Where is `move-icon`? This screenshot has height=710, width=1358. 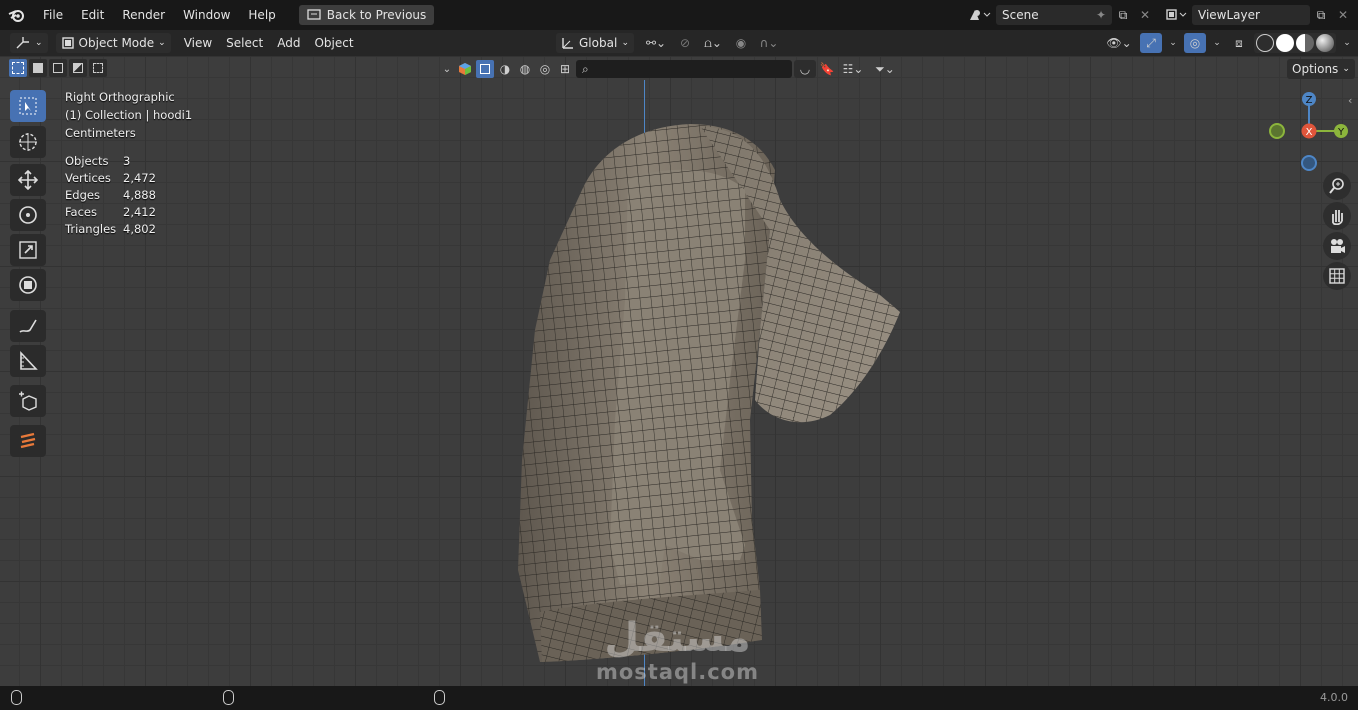
move-icon is located at coordinates (28, 180).